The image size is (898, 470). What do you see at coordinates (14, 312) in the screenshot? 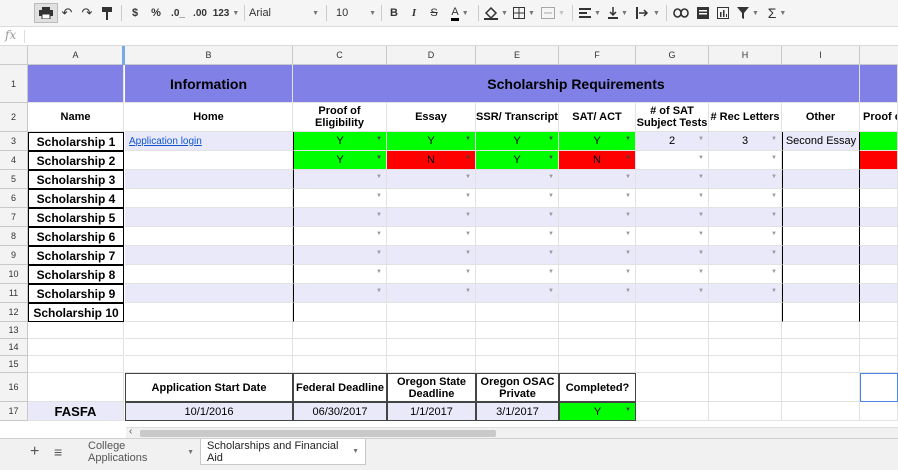
I see `row-header-12: 12` at bounding box center [14, 312].